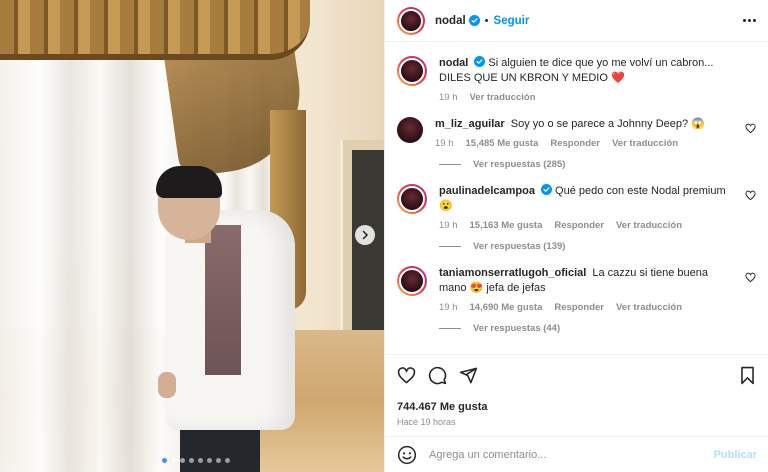 The width and height of the screenshot is (768, 472). I want to click on like-heart-icon, so click(406, 375).